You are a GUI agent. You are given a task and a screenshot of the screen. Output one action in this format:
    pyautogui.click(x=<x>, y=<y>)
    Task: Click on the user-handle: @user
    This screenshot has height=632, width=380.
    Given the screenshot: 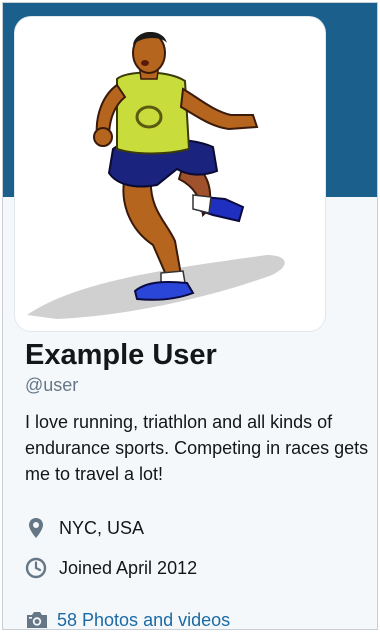 What is the action you would take?
    pyautogui.click(x=198, y=385)
    